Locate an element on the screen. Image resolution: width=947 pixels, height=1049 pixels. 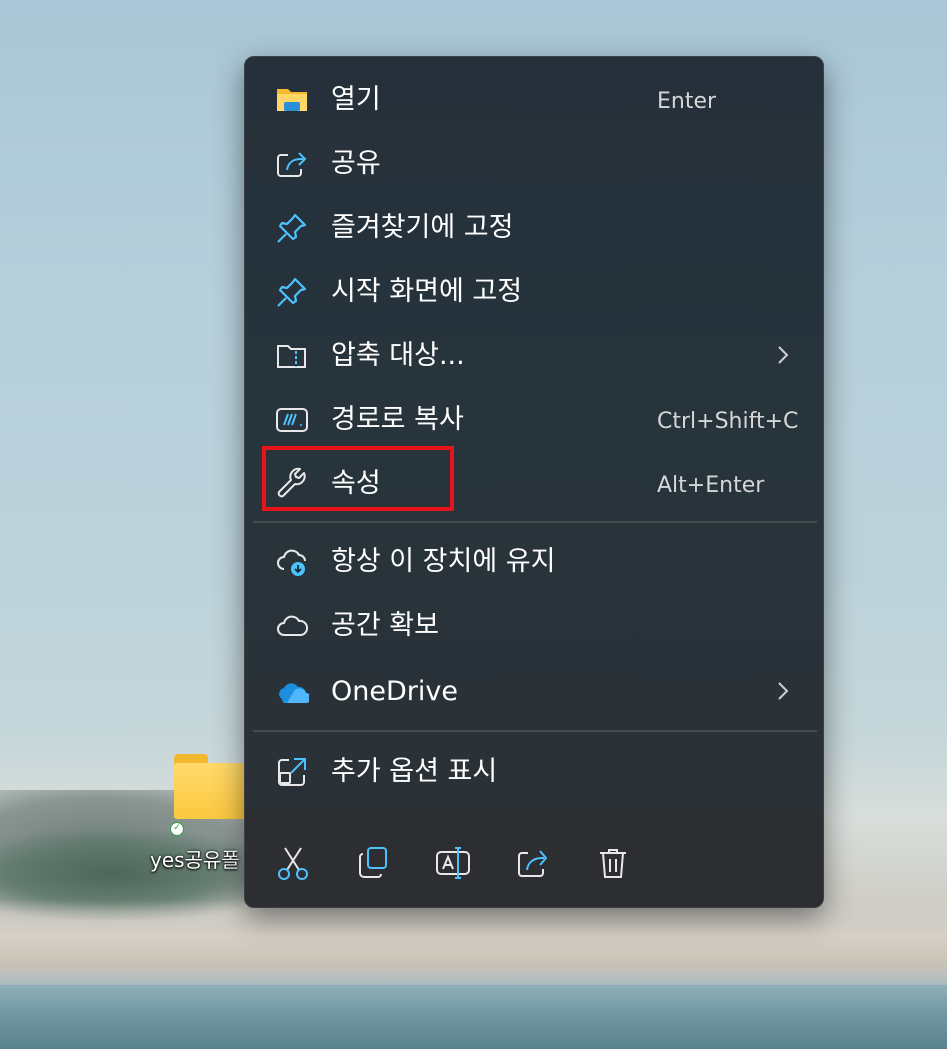
menu-item-open: 열기 Enter is located at coordinates (535, 99).